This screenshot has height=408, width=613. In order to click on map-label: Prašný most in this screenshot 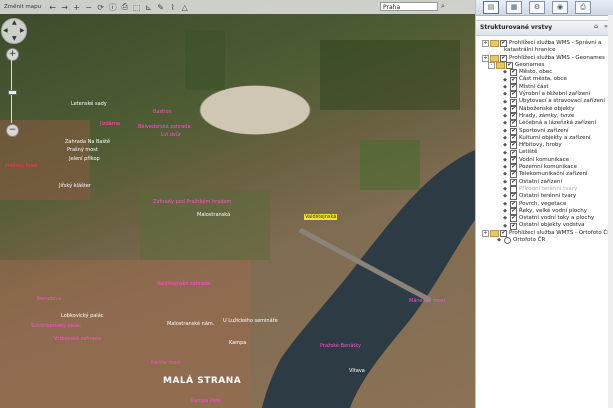, I will do `click(82, 150)`.